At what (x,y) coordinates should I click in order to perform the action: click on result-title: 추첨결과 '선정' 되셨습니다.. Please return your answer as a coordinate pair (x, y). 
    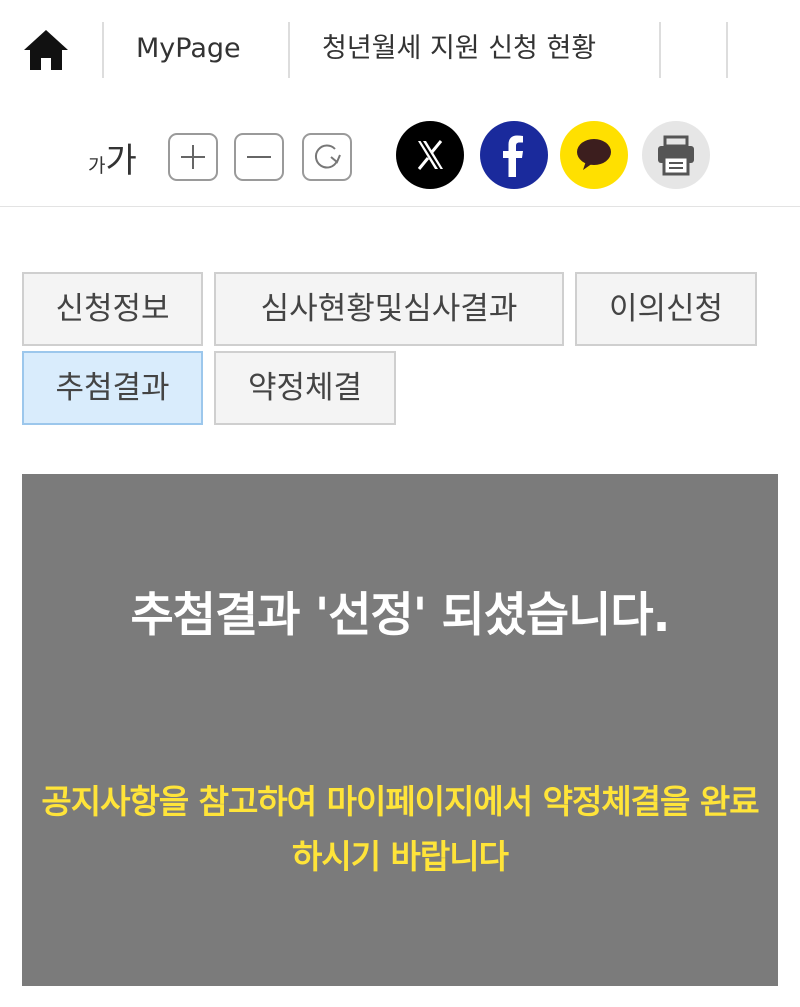
    Looking at the image, I should click on (400, 615).